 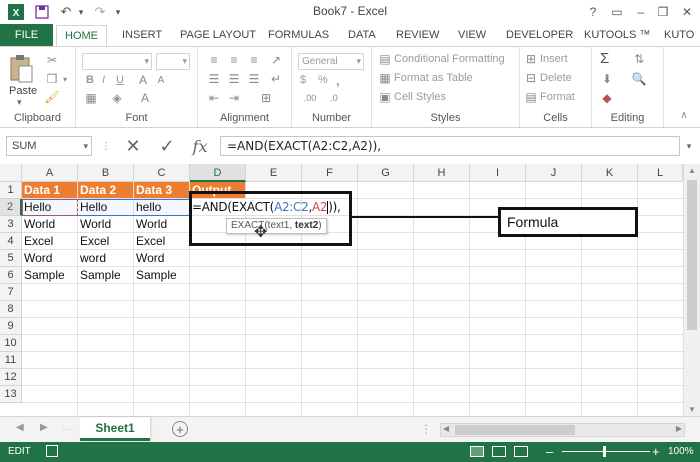 I want to click on cell-b5: word, so click(x=106, y=258).